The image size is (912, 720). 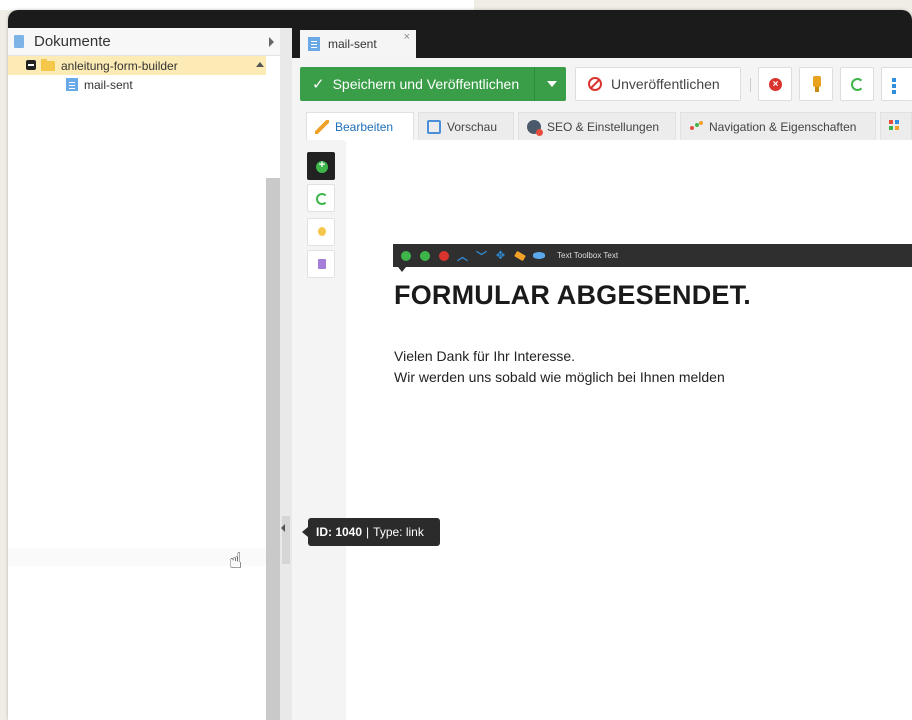 What do you see at coordinates (552, 84) in the screenshot?
I see `chevron-down-icon` at bounding box center [552, 84].